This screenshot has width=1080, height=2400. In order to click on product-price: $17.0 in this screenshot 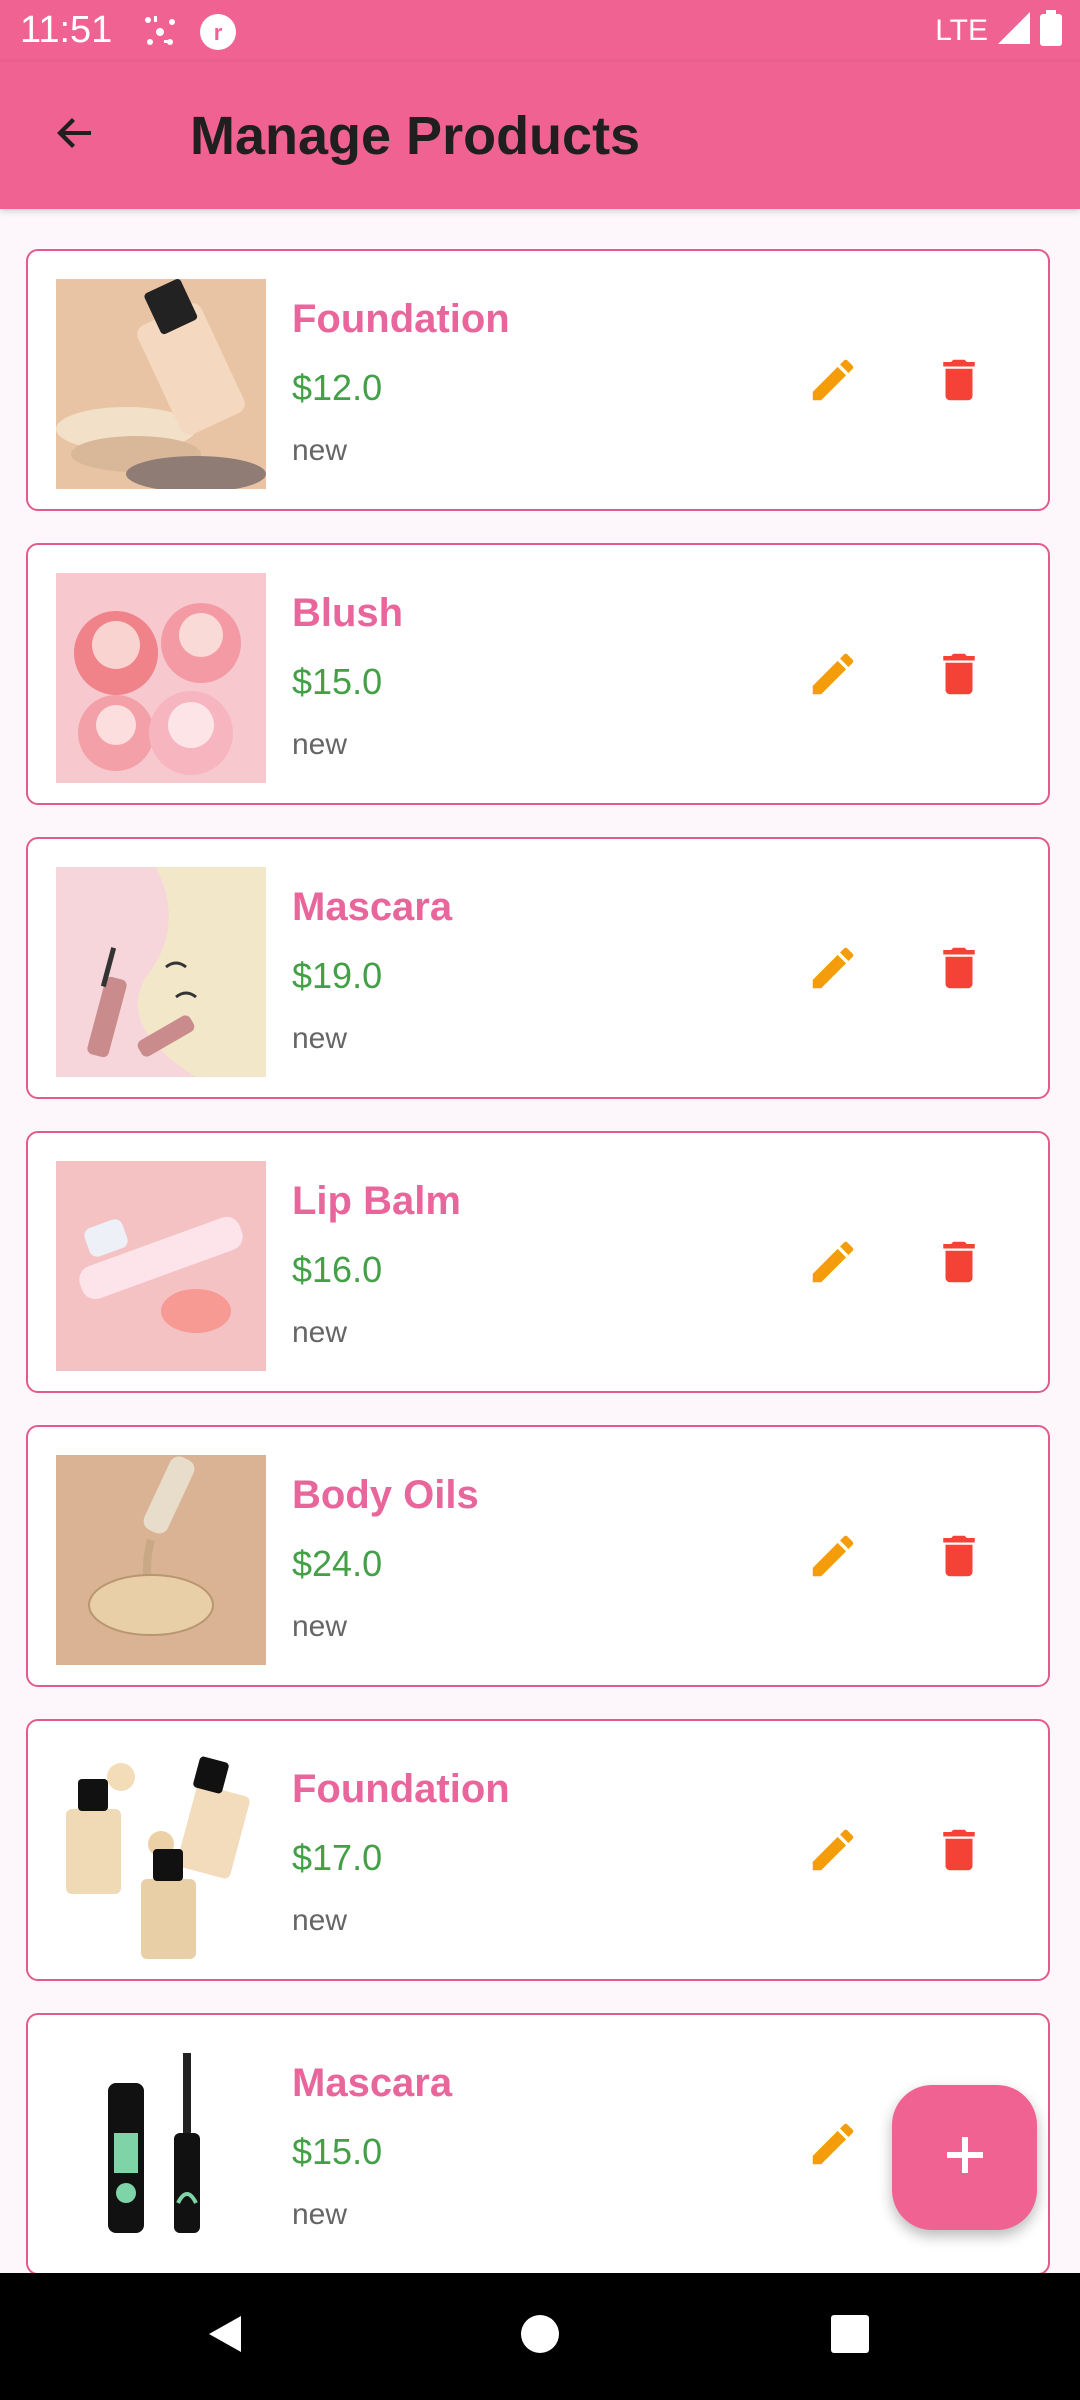, I will do `click(337, 1857)`.